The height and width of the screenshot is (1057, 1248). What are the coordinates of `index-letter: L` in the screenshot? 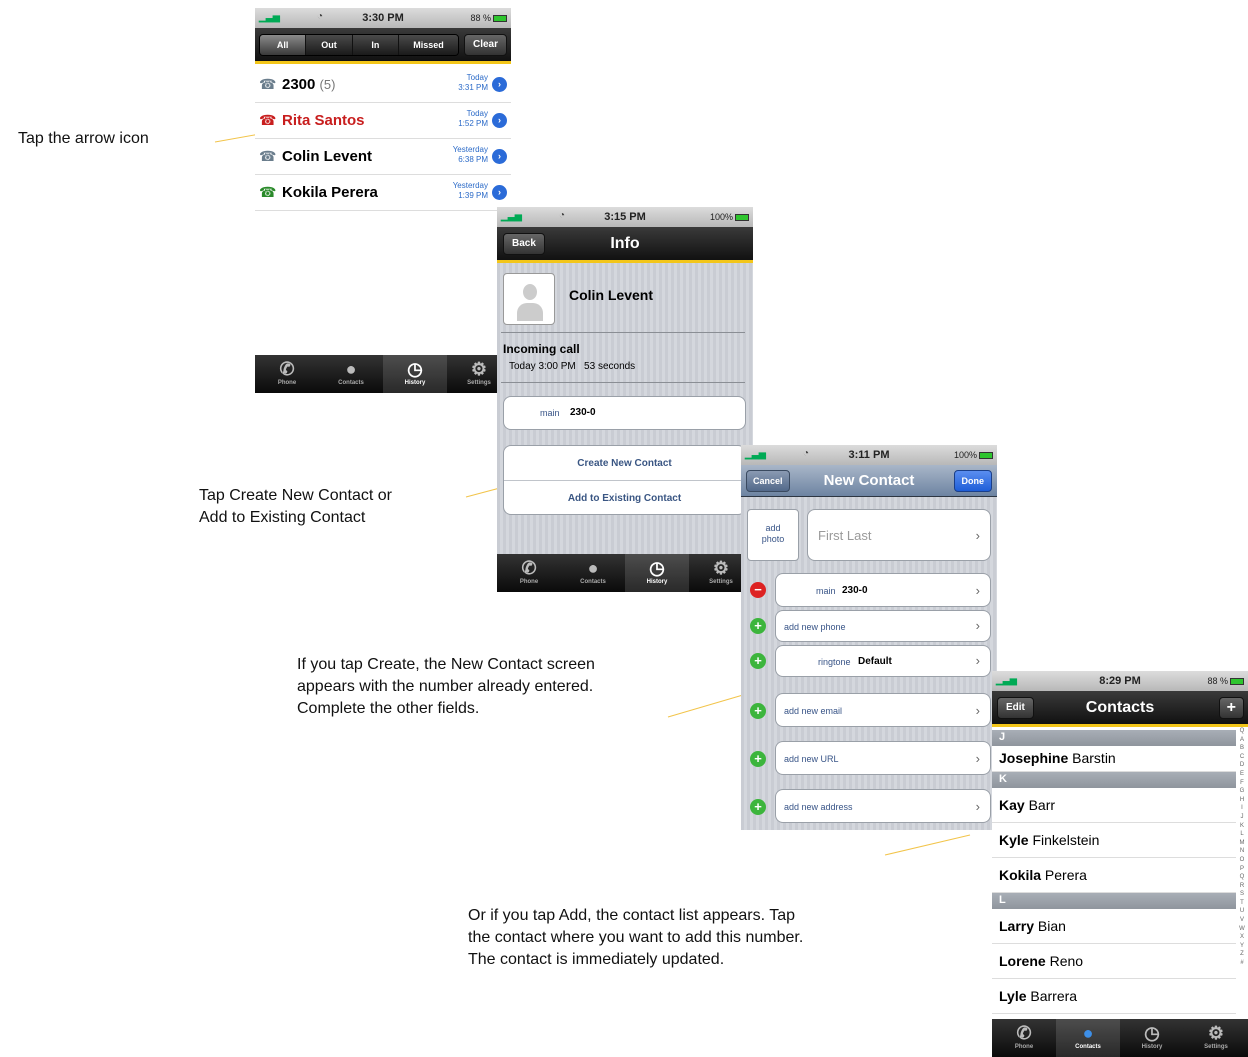 It's located at (1242, 834).